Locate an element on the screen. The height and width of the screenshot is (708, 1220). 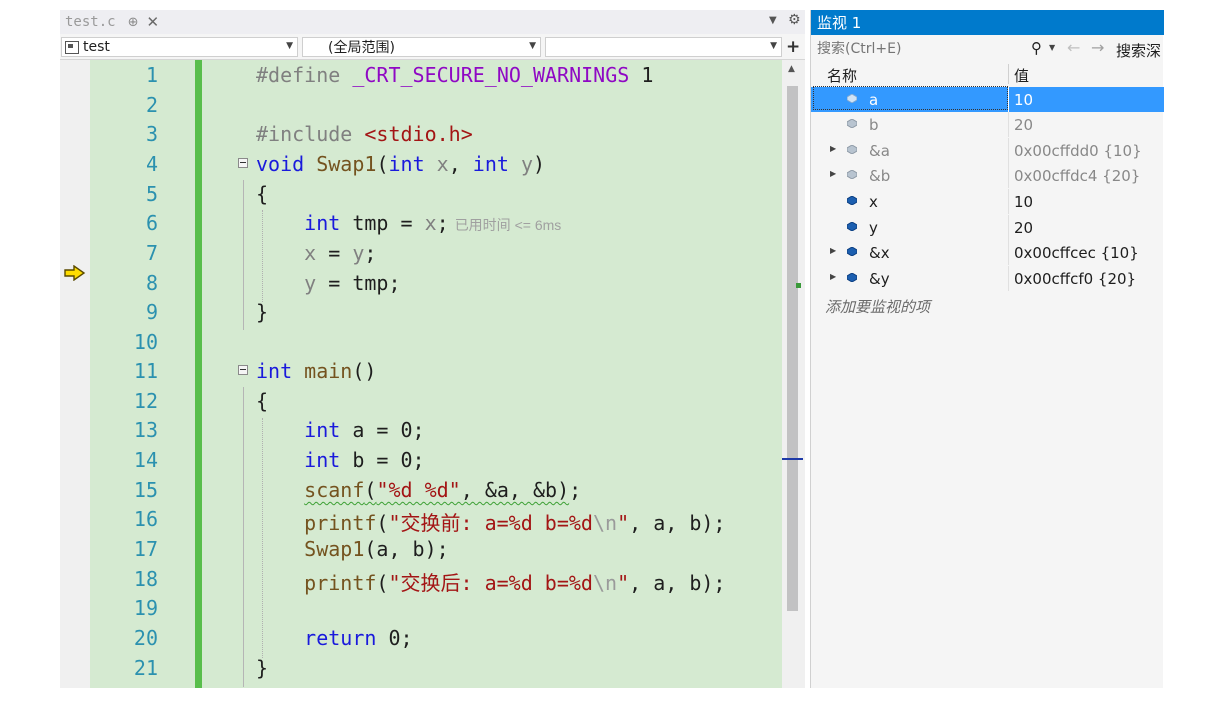
add-watch-item: 添加要监视的项 is located at coordinates (877, 306).